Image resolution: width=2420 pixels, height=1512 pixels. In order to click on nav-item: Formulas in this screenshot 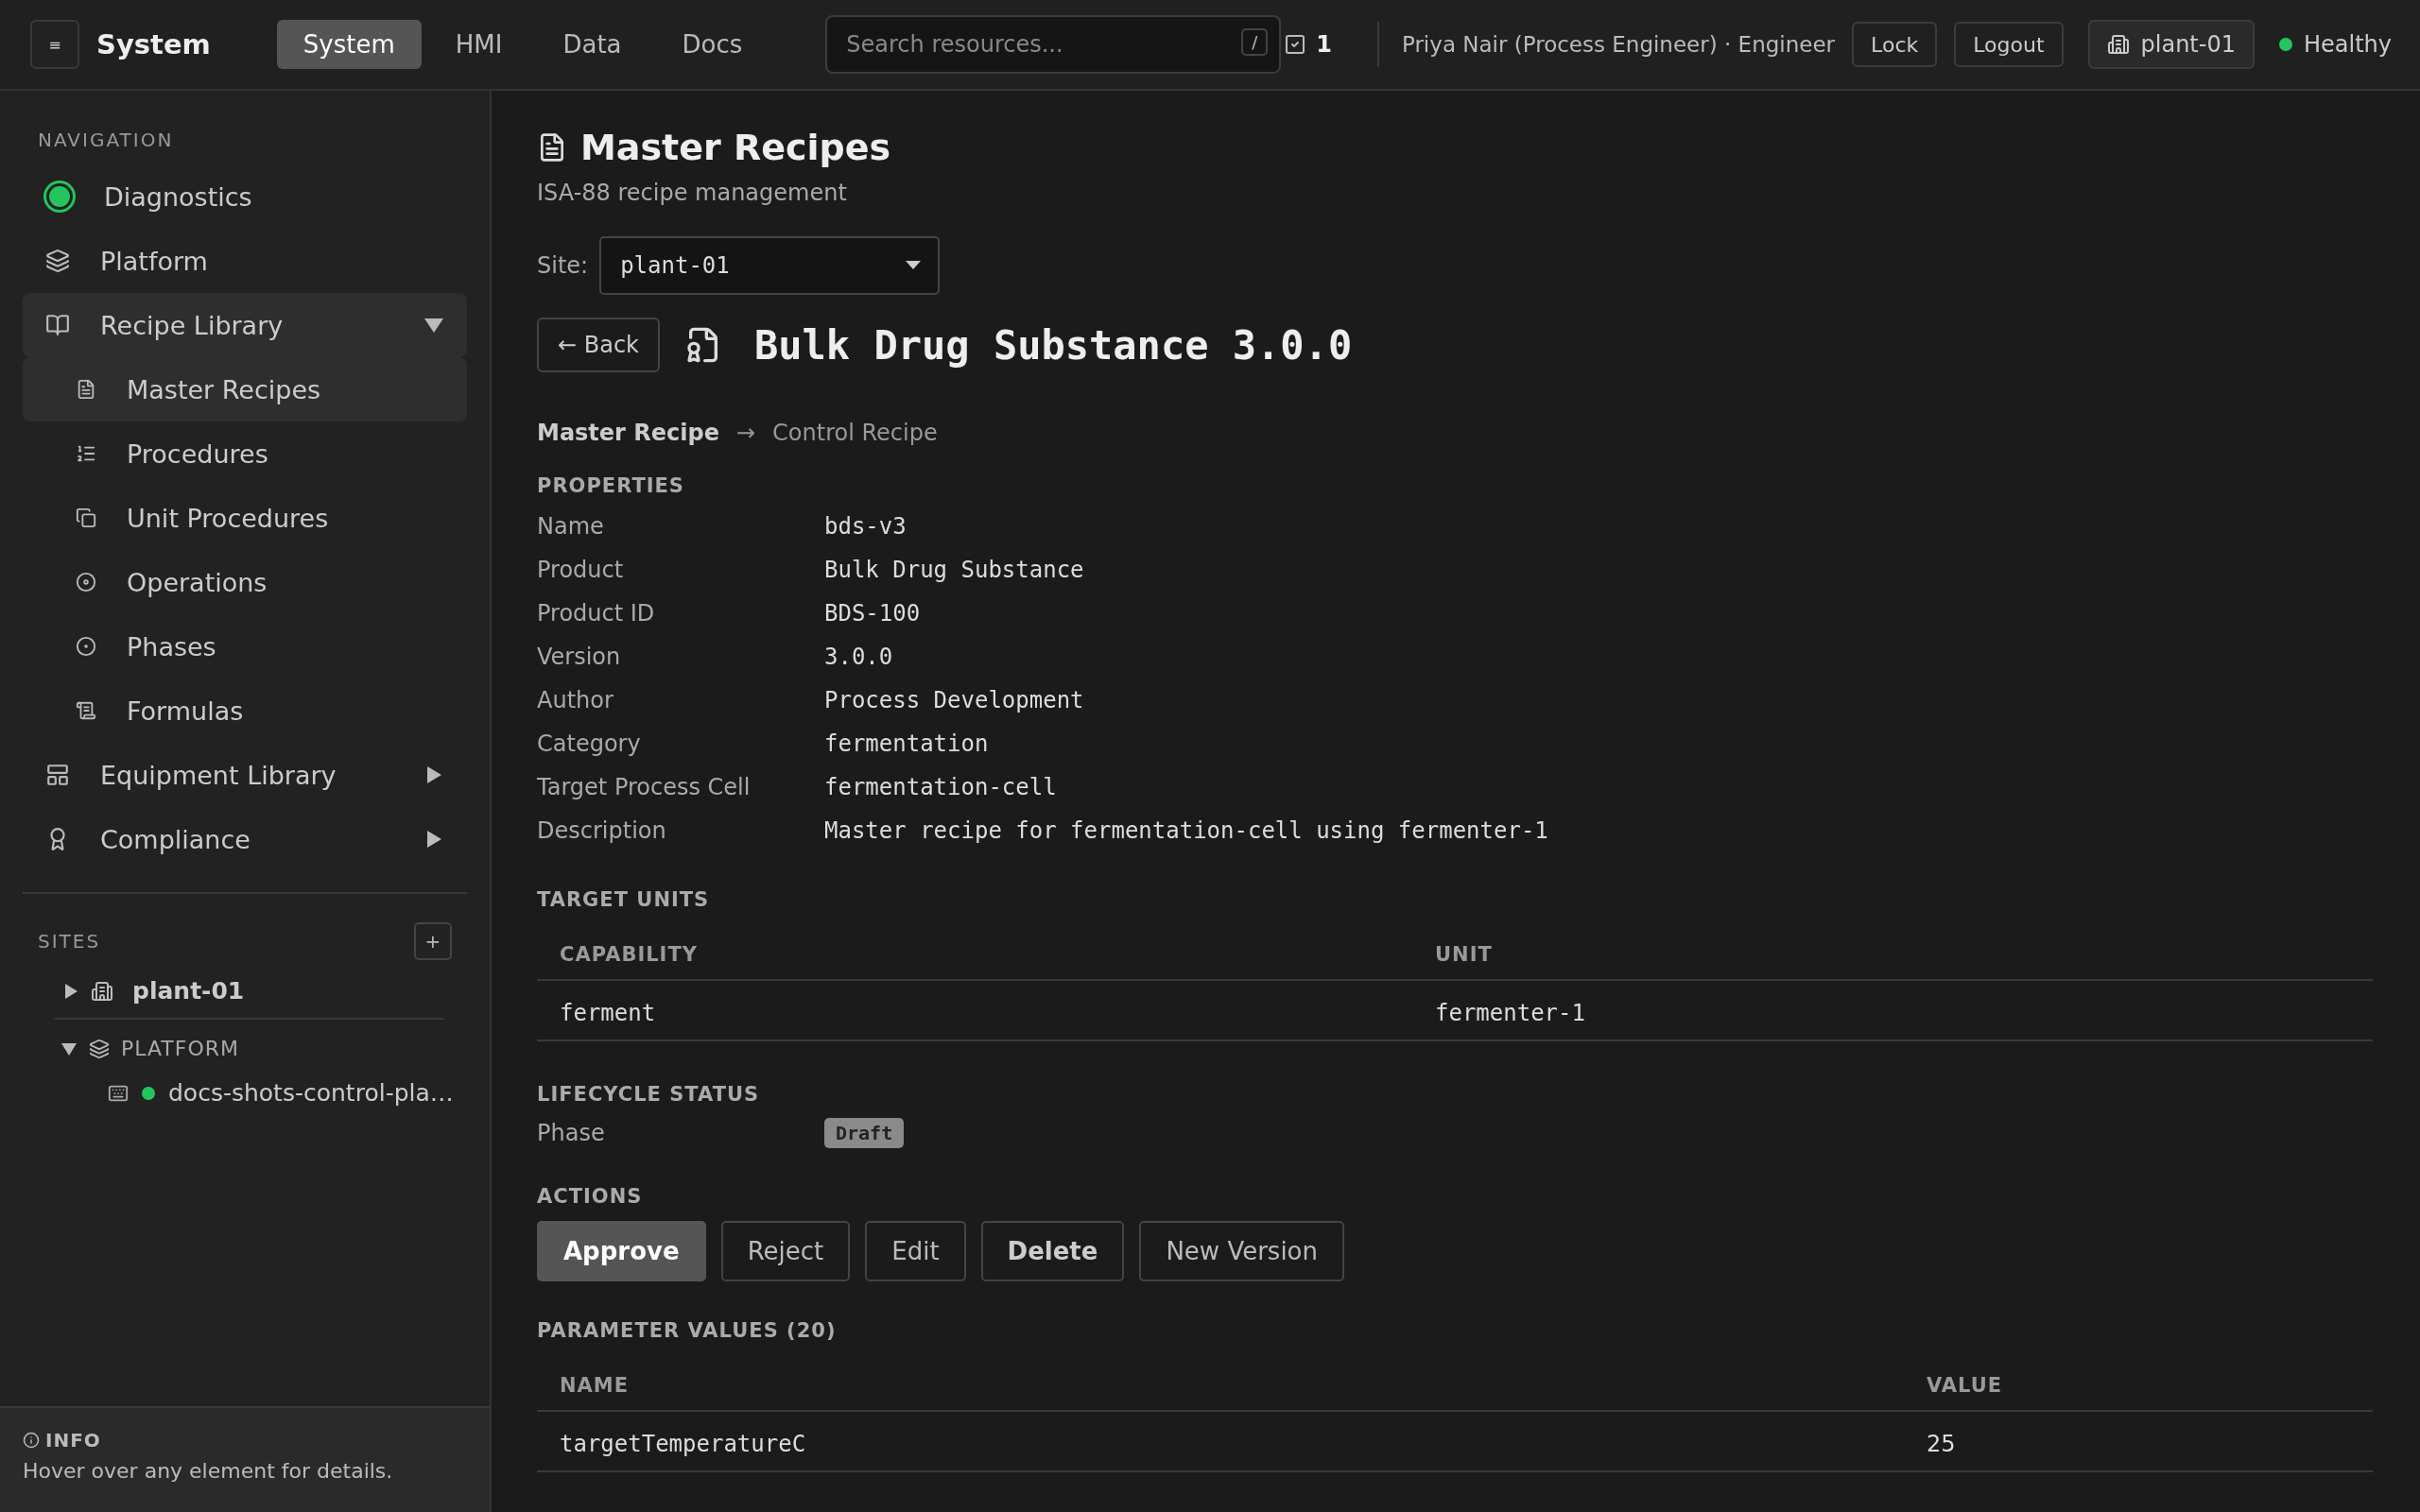, I will do `click(245, 711)`.